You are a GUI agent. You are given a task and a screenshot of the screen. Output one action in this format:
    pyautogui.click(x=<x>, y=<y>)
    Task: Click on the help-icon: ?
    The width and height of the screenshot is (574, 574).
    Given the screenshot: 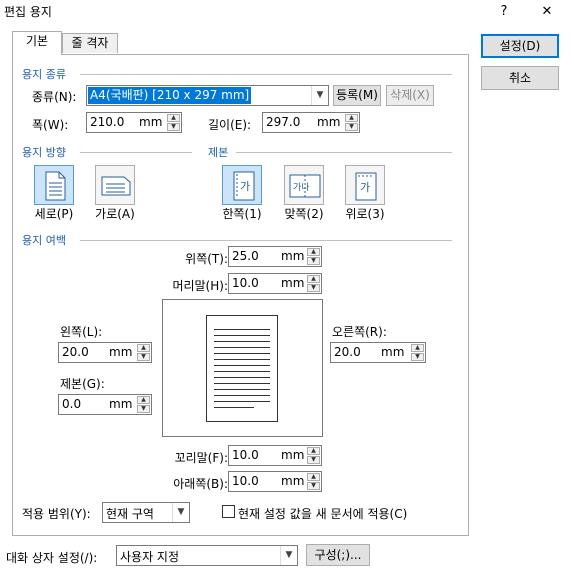 What is the action you would take?
    pyautogui.click(x=504, y=12)
    